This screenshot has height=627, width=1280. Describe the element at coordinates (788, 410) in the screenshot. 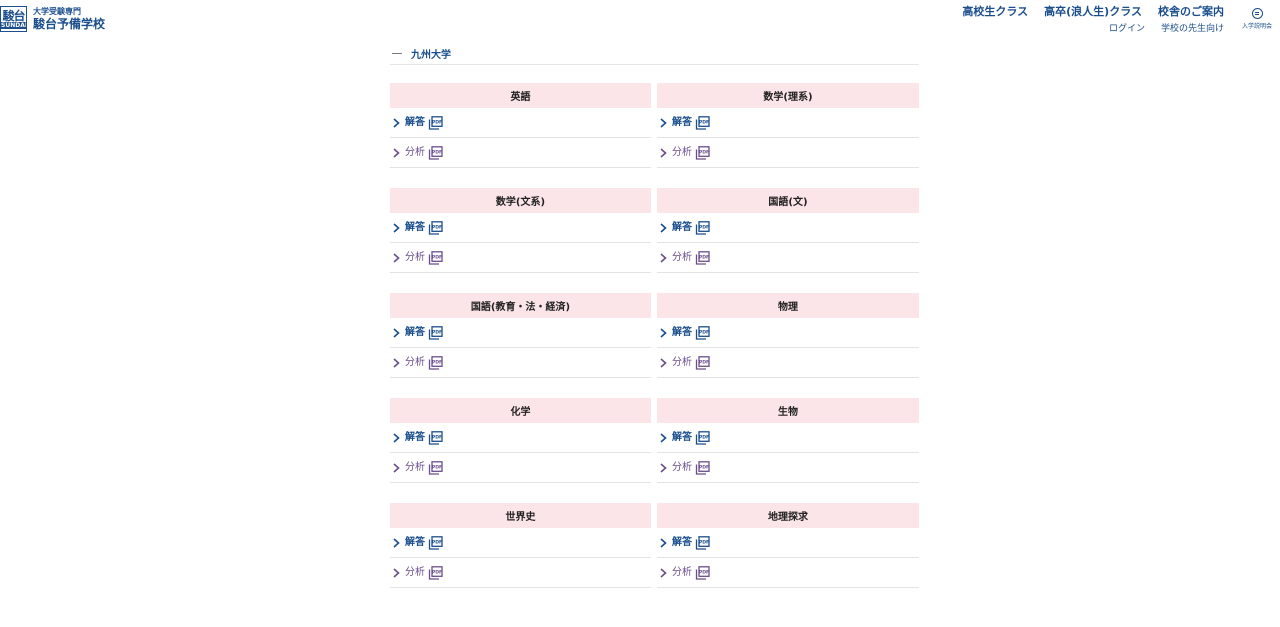

I see `subject-title: 生物` at that location.